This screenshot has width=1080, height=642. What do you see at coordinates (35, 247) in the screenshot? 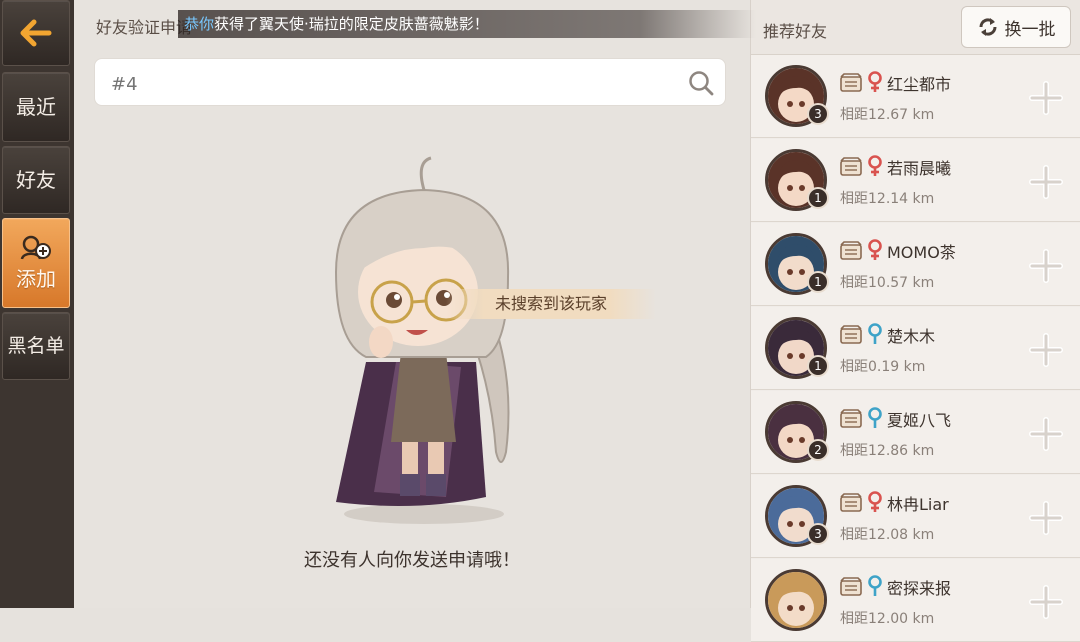
I see `add-friend-icon` at bounding box center [35, 247].